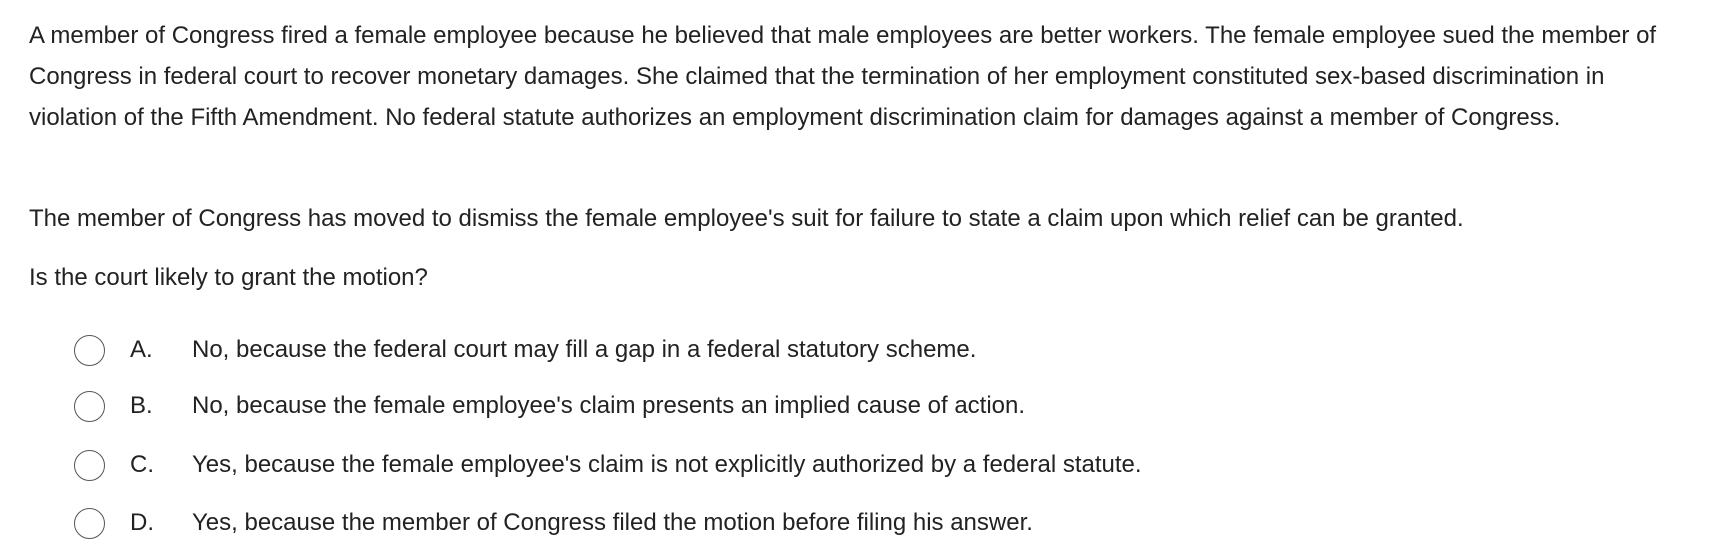  I want to click on radio-button-a, so click(89, 350).